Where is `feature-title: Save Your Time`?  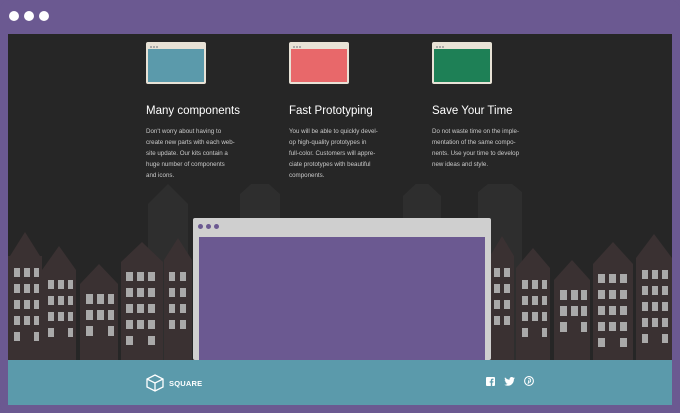 feature-title: Save Your Time is located at coordinates (472, 111).